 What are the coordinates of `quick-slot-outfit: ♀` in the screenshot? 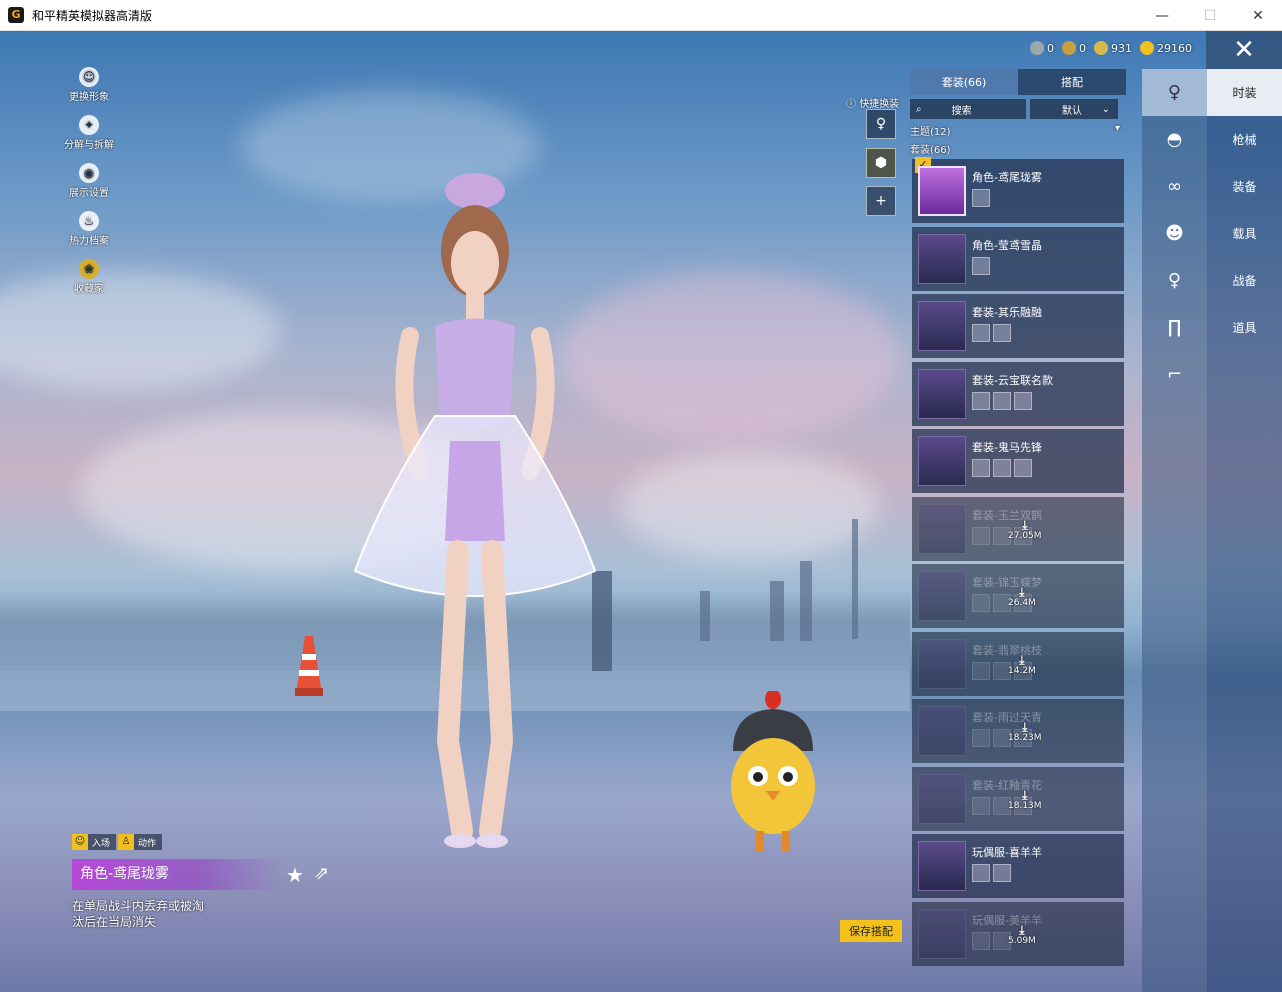 It's located at (881, 124).